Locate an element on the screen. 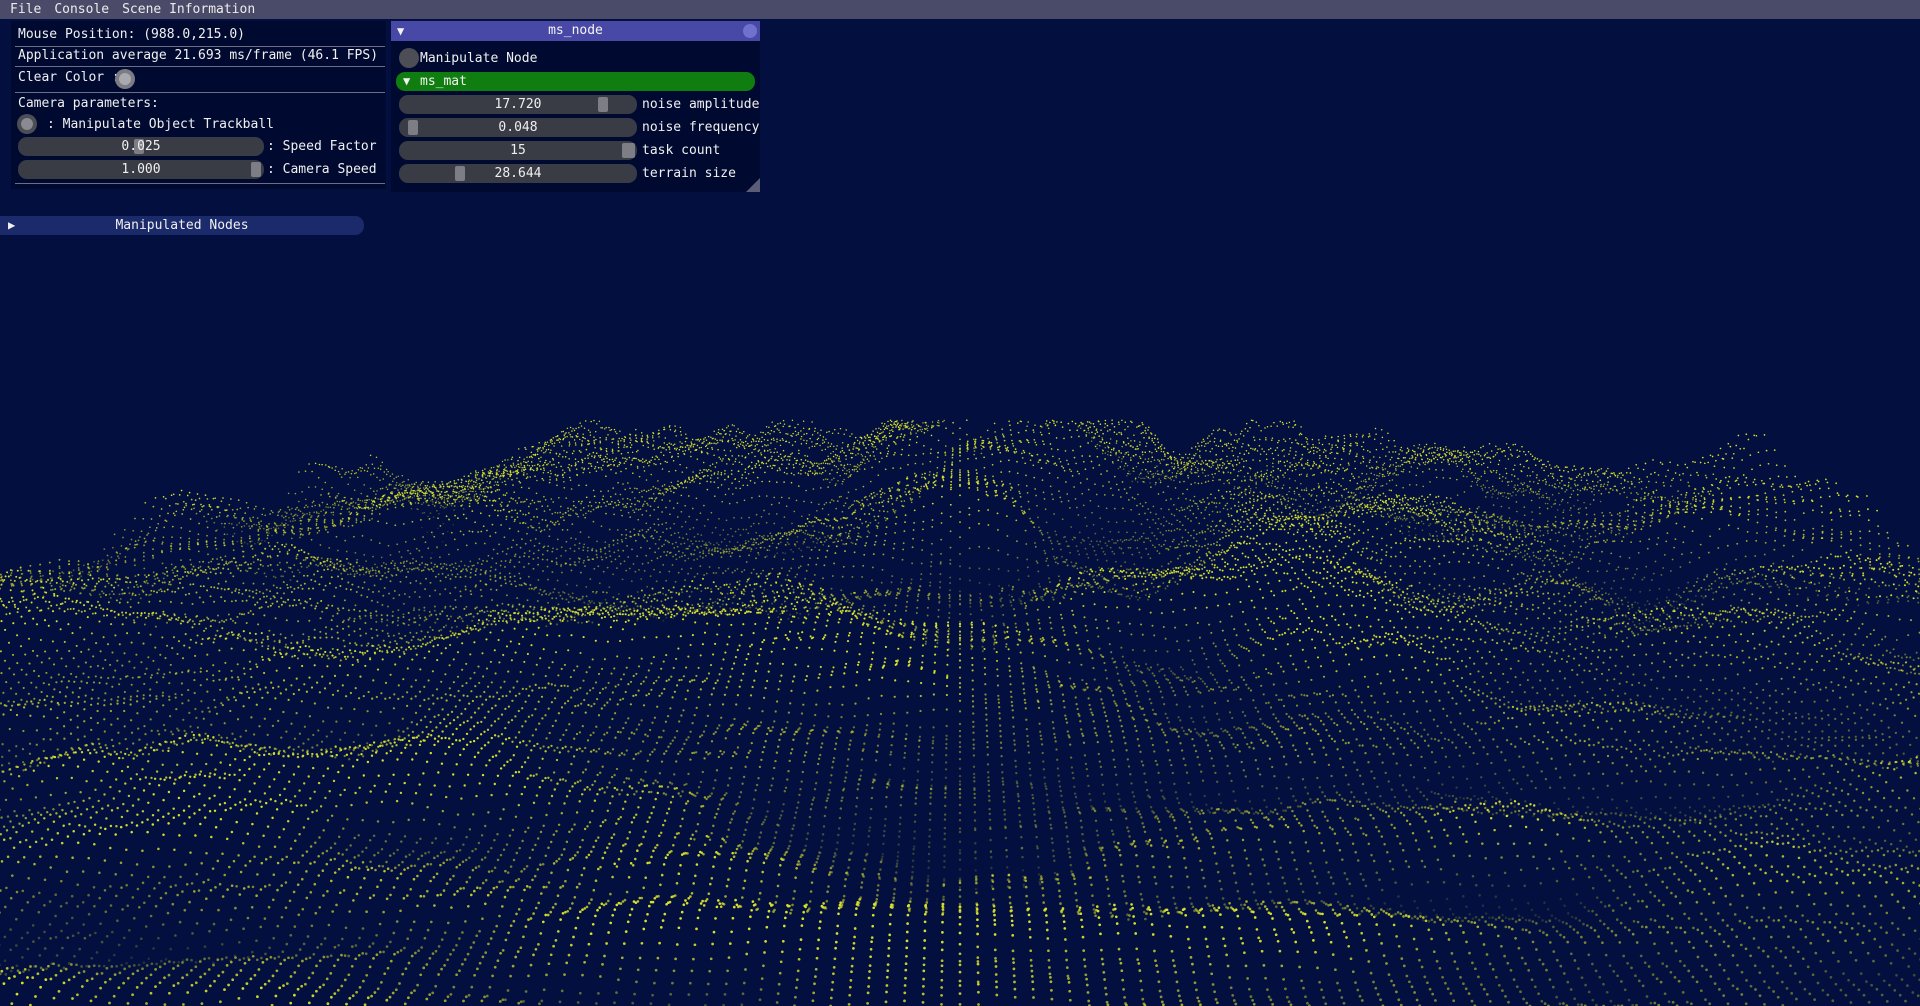 This screenshot has height=1006, width=1920. window-title-bar: ▼ ms_node is located at coordinates (575, 31).